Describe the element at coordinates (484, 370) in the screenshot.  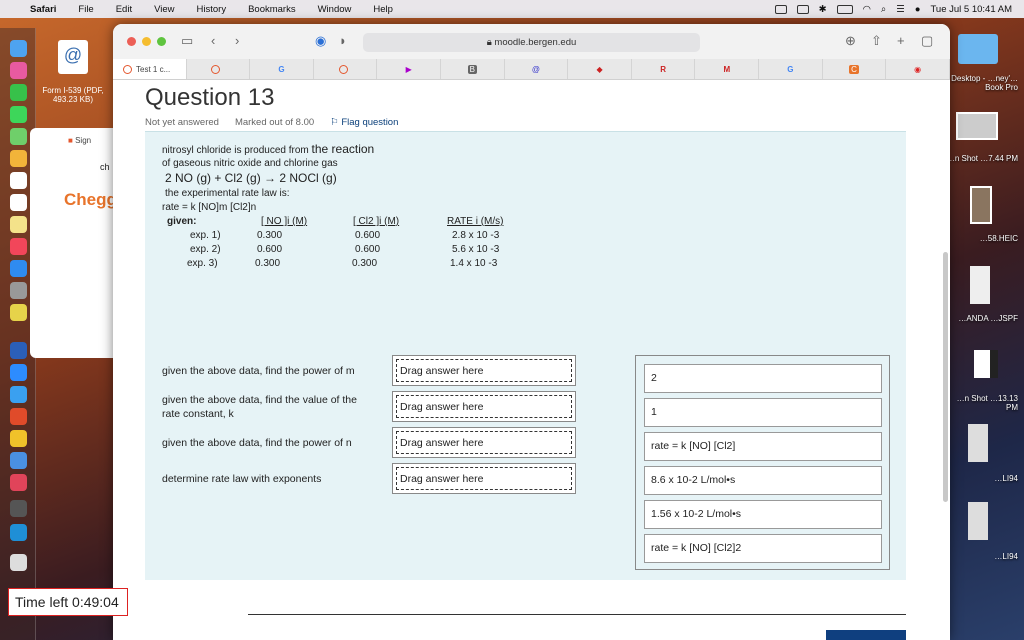
I see `drop-zone-m: Drag answer here` at that location.